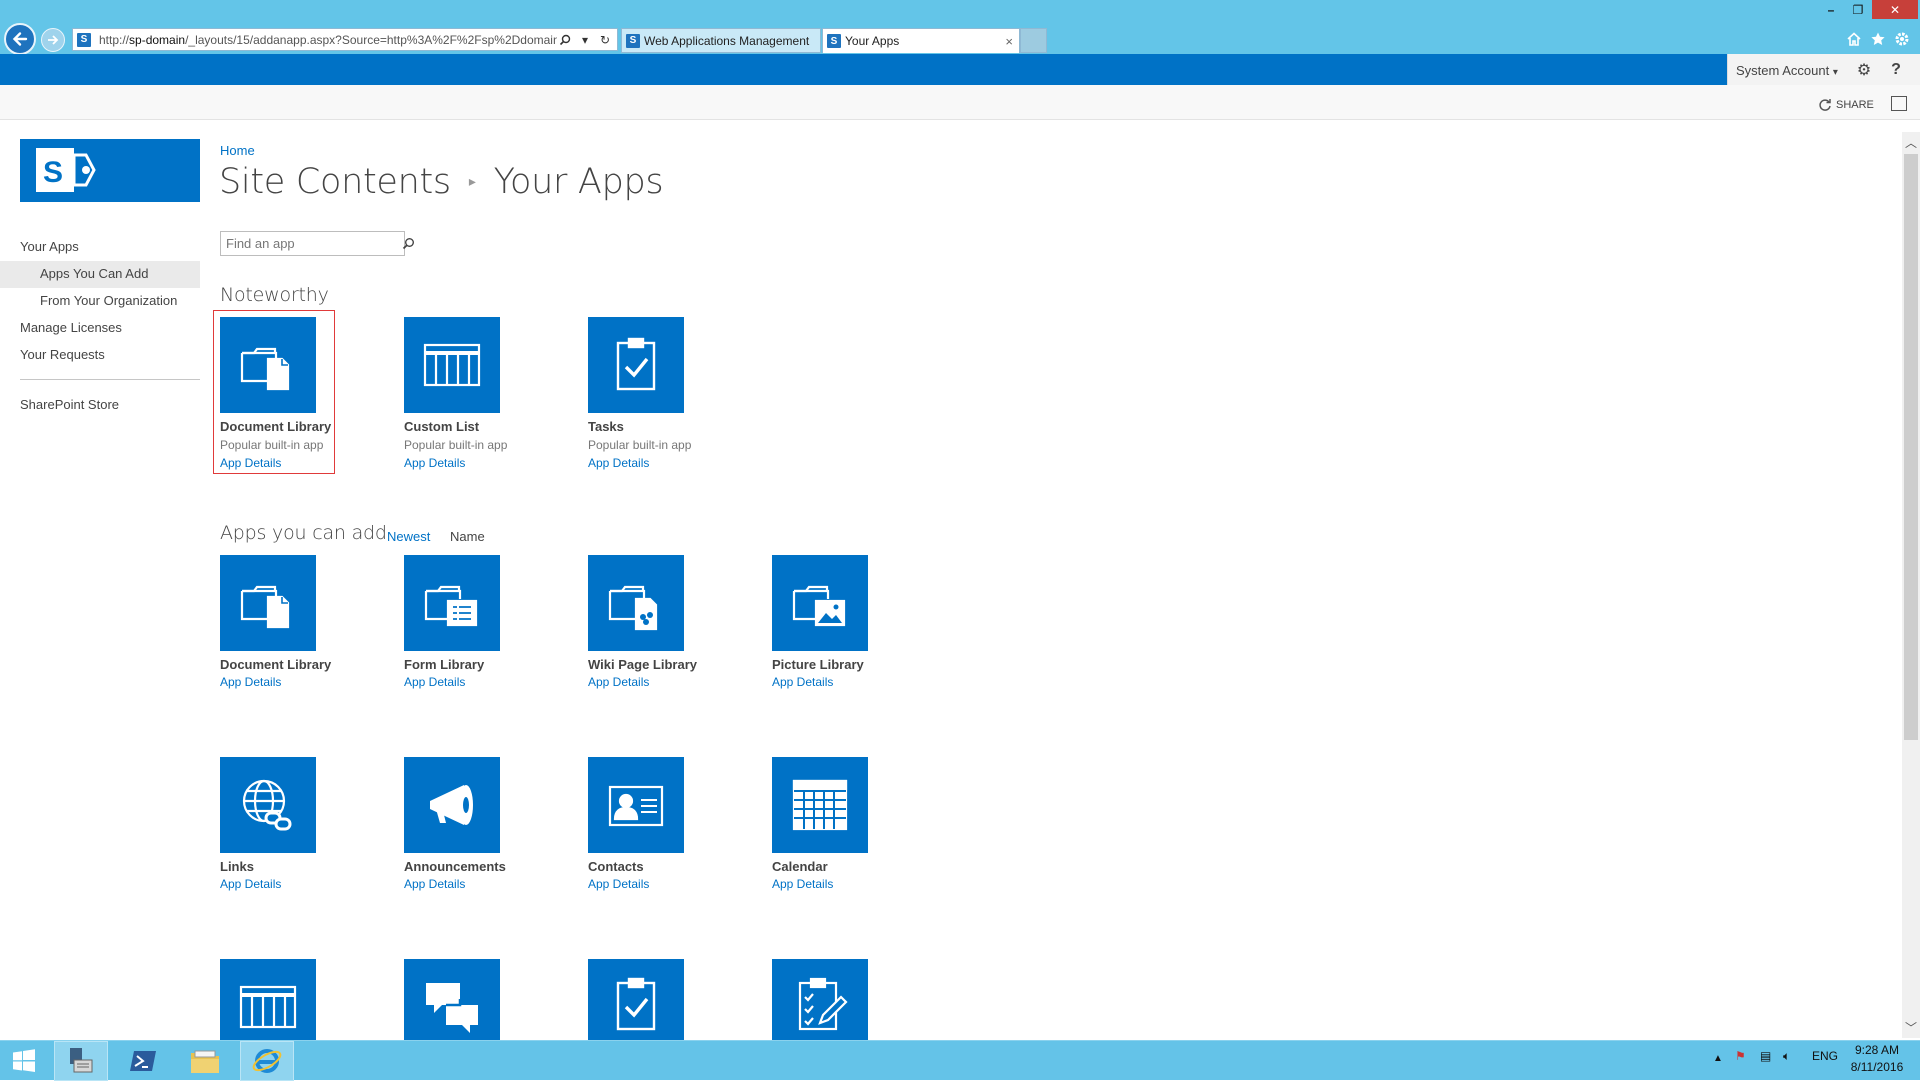 Image resolution: width=1920 pixels, height=1081 pixels. Describe the element at coordinates (479, 867) in the screenshot. I see `app-name: Announcements` at that location.